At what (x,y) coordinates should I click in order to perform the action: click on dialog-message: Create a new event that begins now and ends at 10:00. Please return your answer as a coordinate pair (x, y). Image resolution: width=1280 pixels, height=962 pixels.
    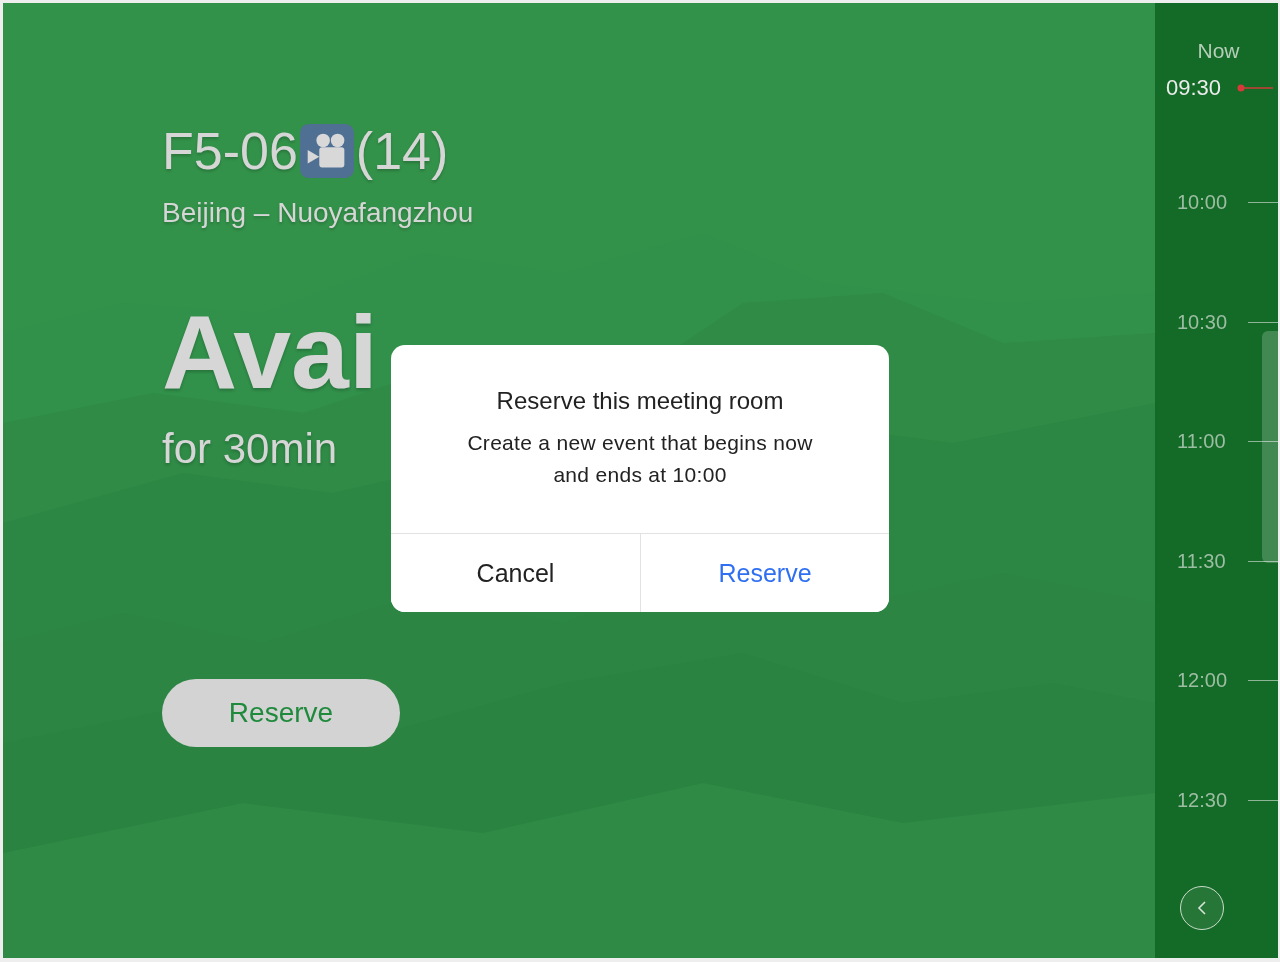
    Looking at the image, I should click on (640, 459).